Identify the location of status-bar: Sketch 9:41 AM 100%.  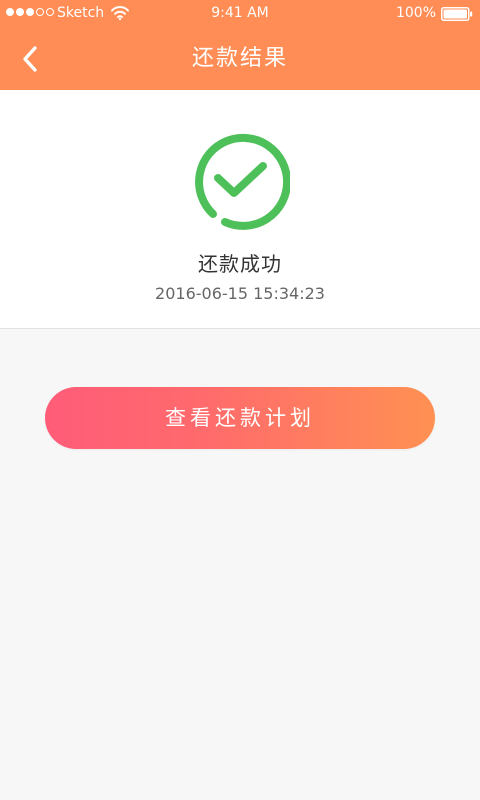
(240, 14).